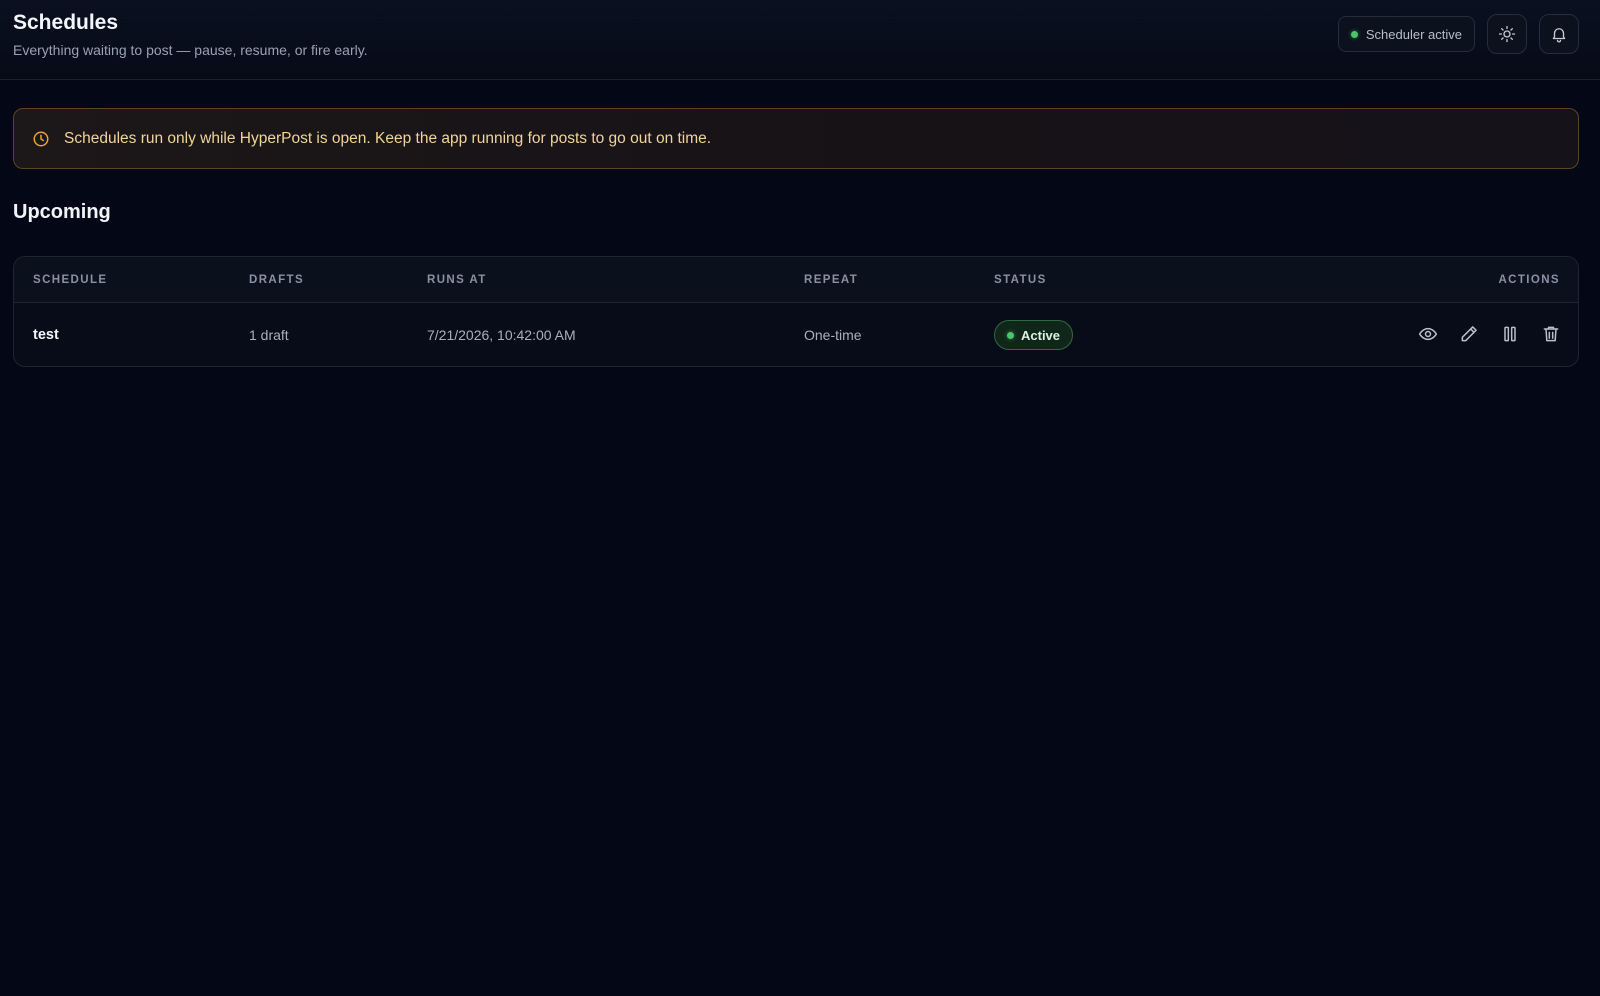 This screenshot has height=996, width=1600. What do you see at coordinates (1020, 280) in the screenshot?
I see `column-header-status: STATUS` at bounding box center [1020, 280].